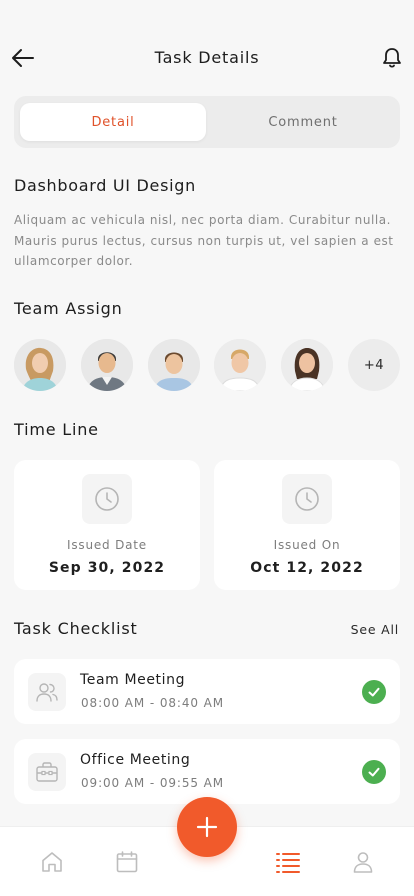  I want to click on users-icon, so click(47, 692).